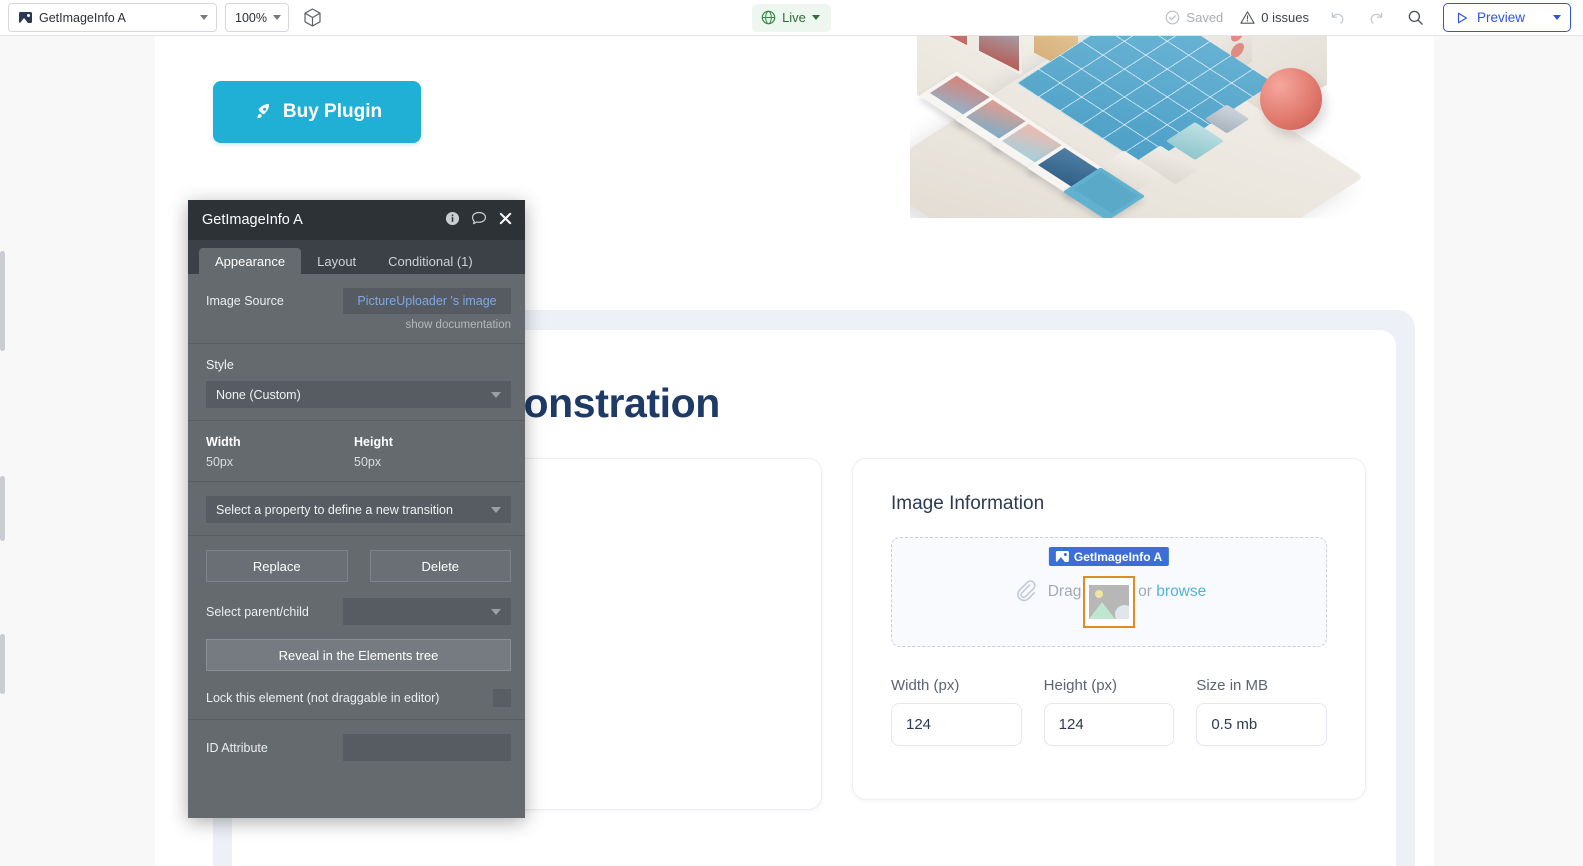 This screenshot has height=866, width=1583. Describe the element at coordinates (82, 17) in the screenshot. I see `element-selector-label: GetImageInfo A` at that location.